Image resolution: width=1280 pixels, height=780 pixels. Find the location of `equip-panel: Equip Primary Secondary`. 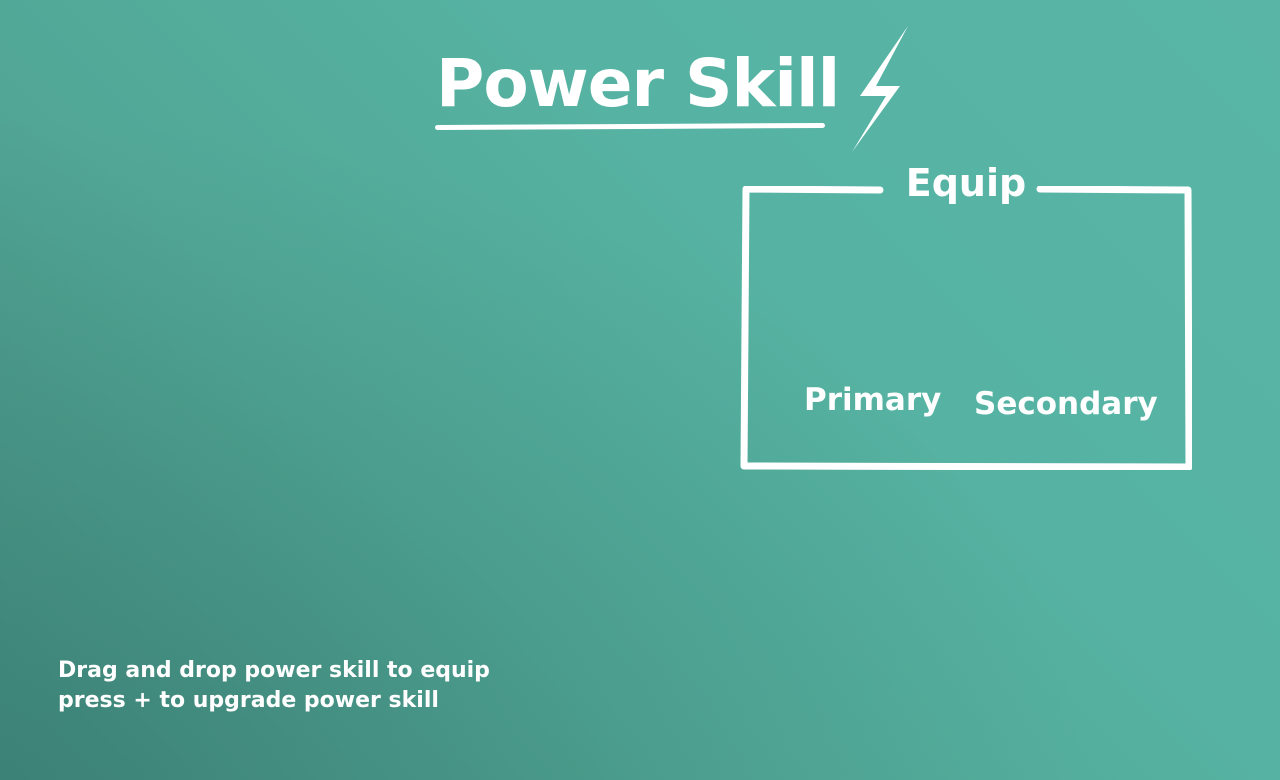

equip-panel: Equip Primary Secondary is located at coordinates (966, 315).